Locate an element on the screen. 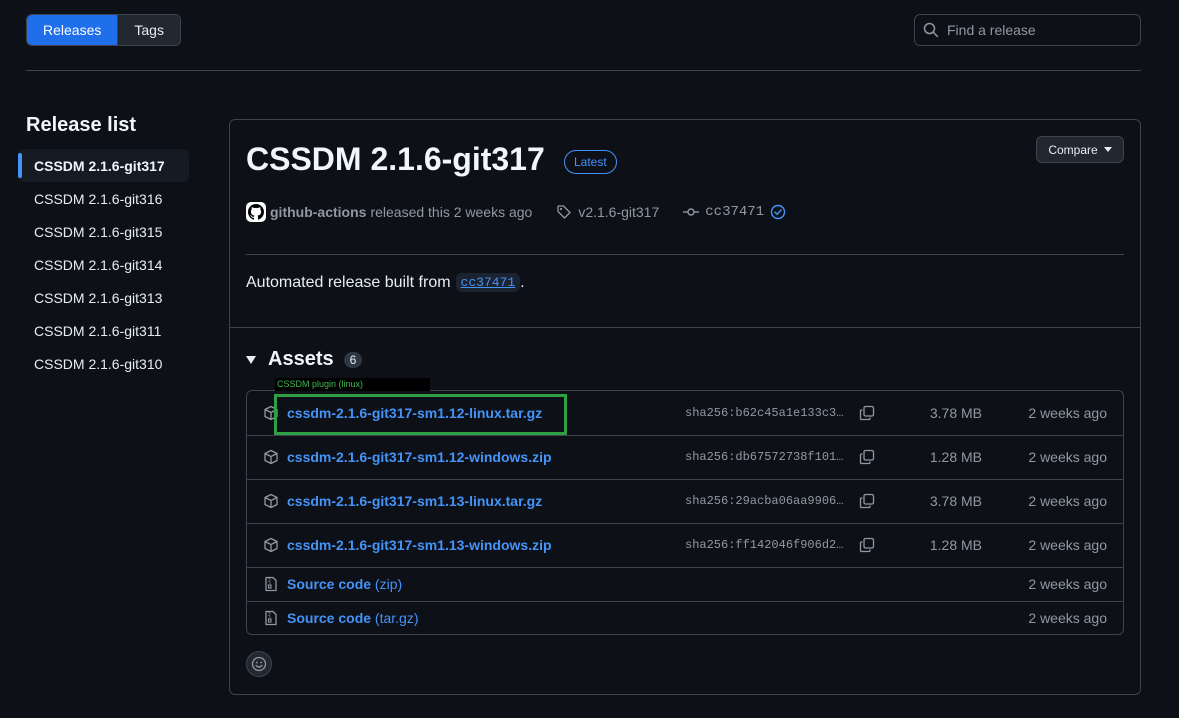  commit-link: cc37471 is located at coordinates (734, 212).